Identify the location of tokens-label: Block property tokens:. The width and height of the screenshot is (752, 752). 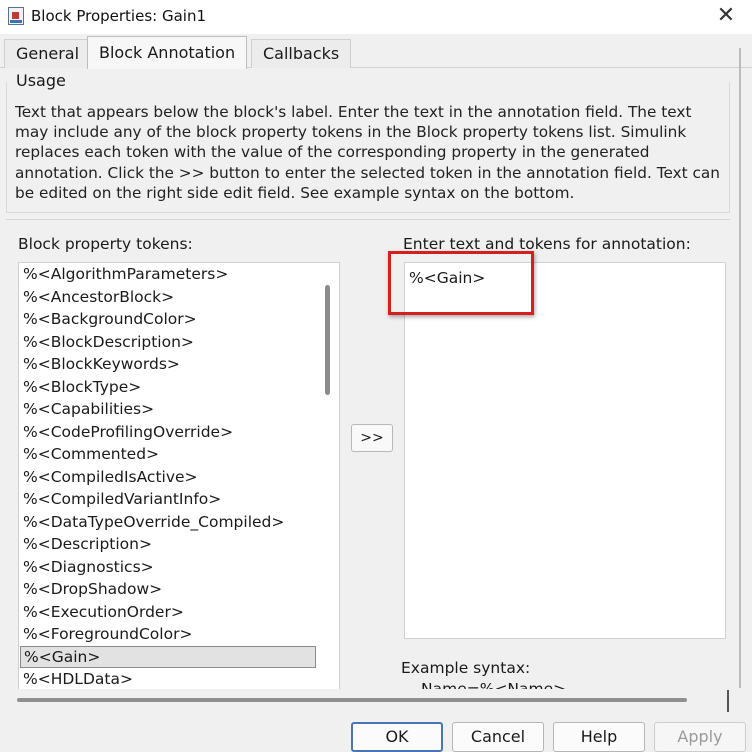
(105, 244).